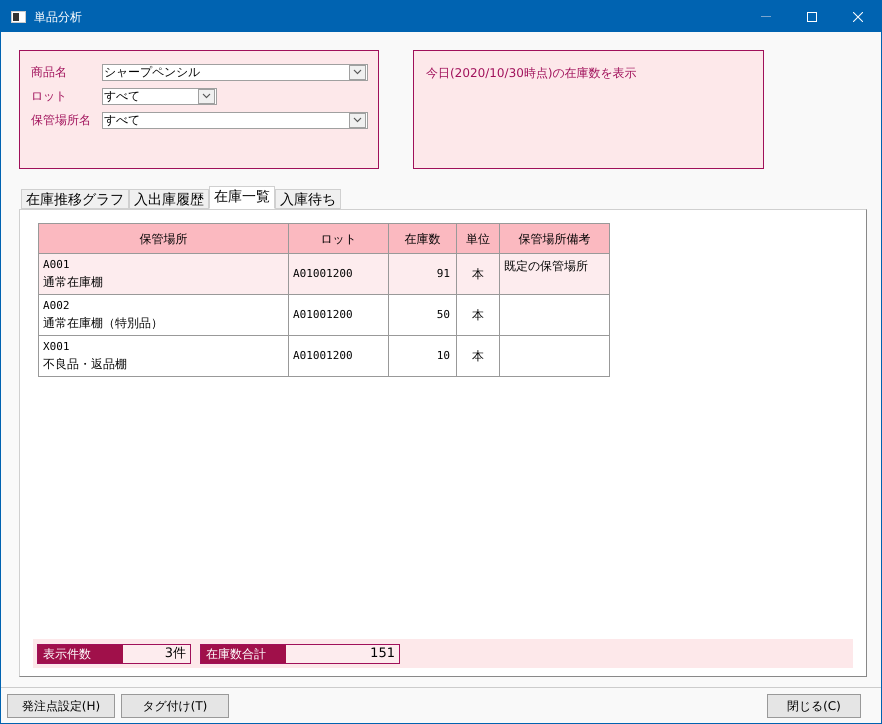 The height and width of the screenshot is (724, 882). I want to click on table-cell: 本, so click(478, 356).